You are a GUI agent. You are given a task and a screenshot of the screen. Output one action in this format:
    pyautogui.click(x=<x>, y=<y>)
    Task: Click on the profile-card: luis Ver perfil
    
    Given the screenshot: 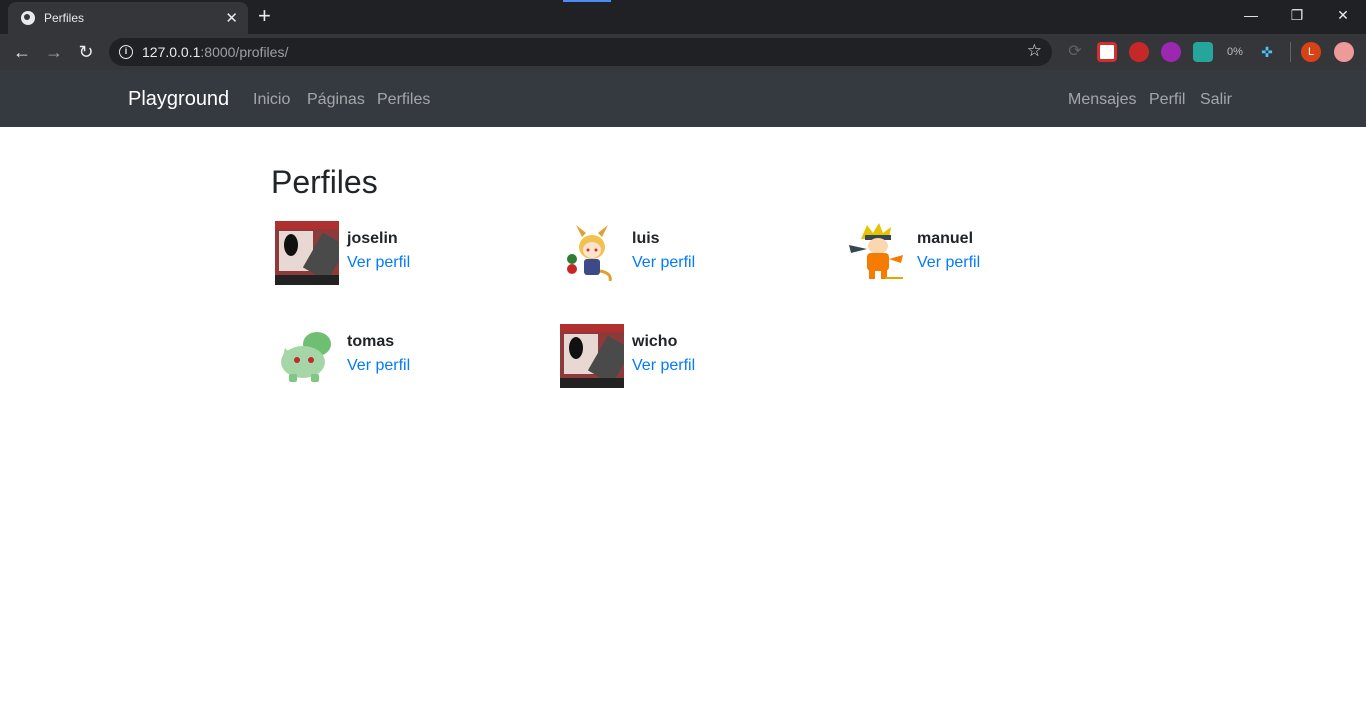 What is the action you would take?
    pyautogui.click(x=690, y=253)
    